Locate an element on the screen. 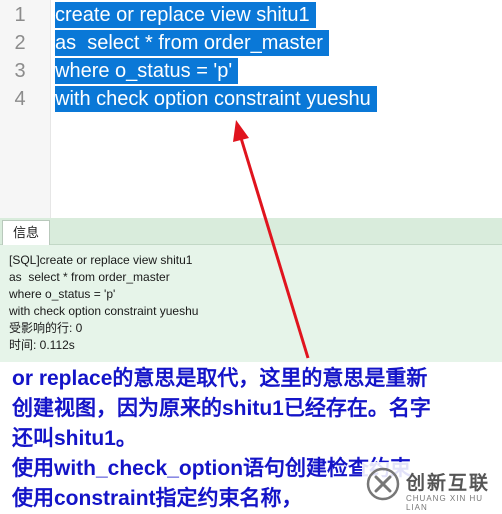 The height and width of the screenshot is (514, 502). line-number: 4 is located at coordinates (20, 99).